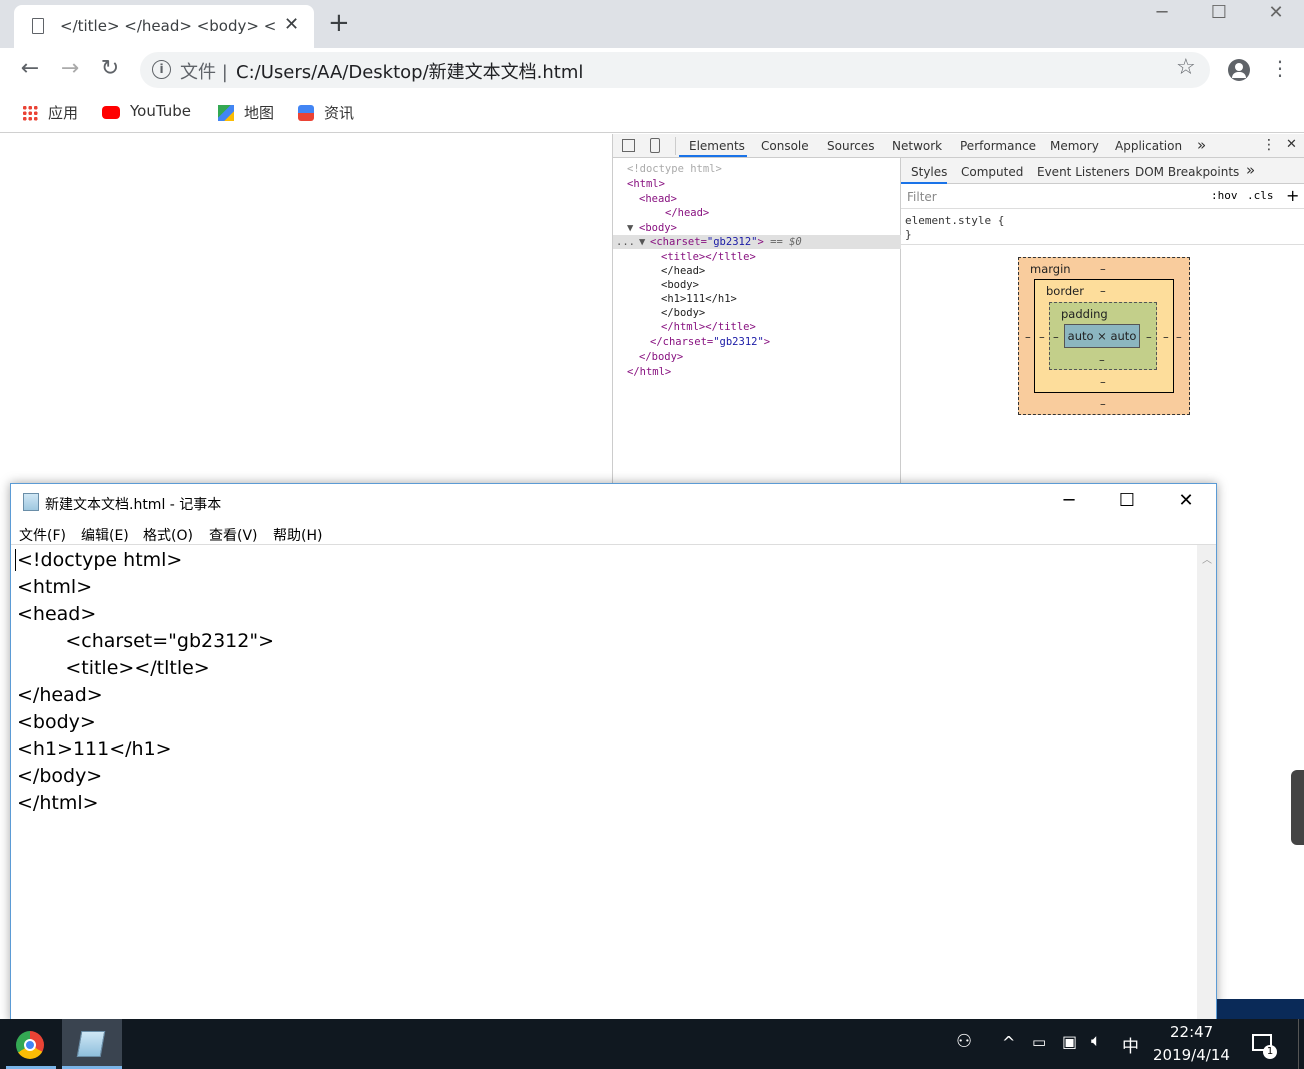 Image resolution: width=1304 pixels, height=1069 pixels. I want to click on cls-toggle: .cls, so click(1260, 195).